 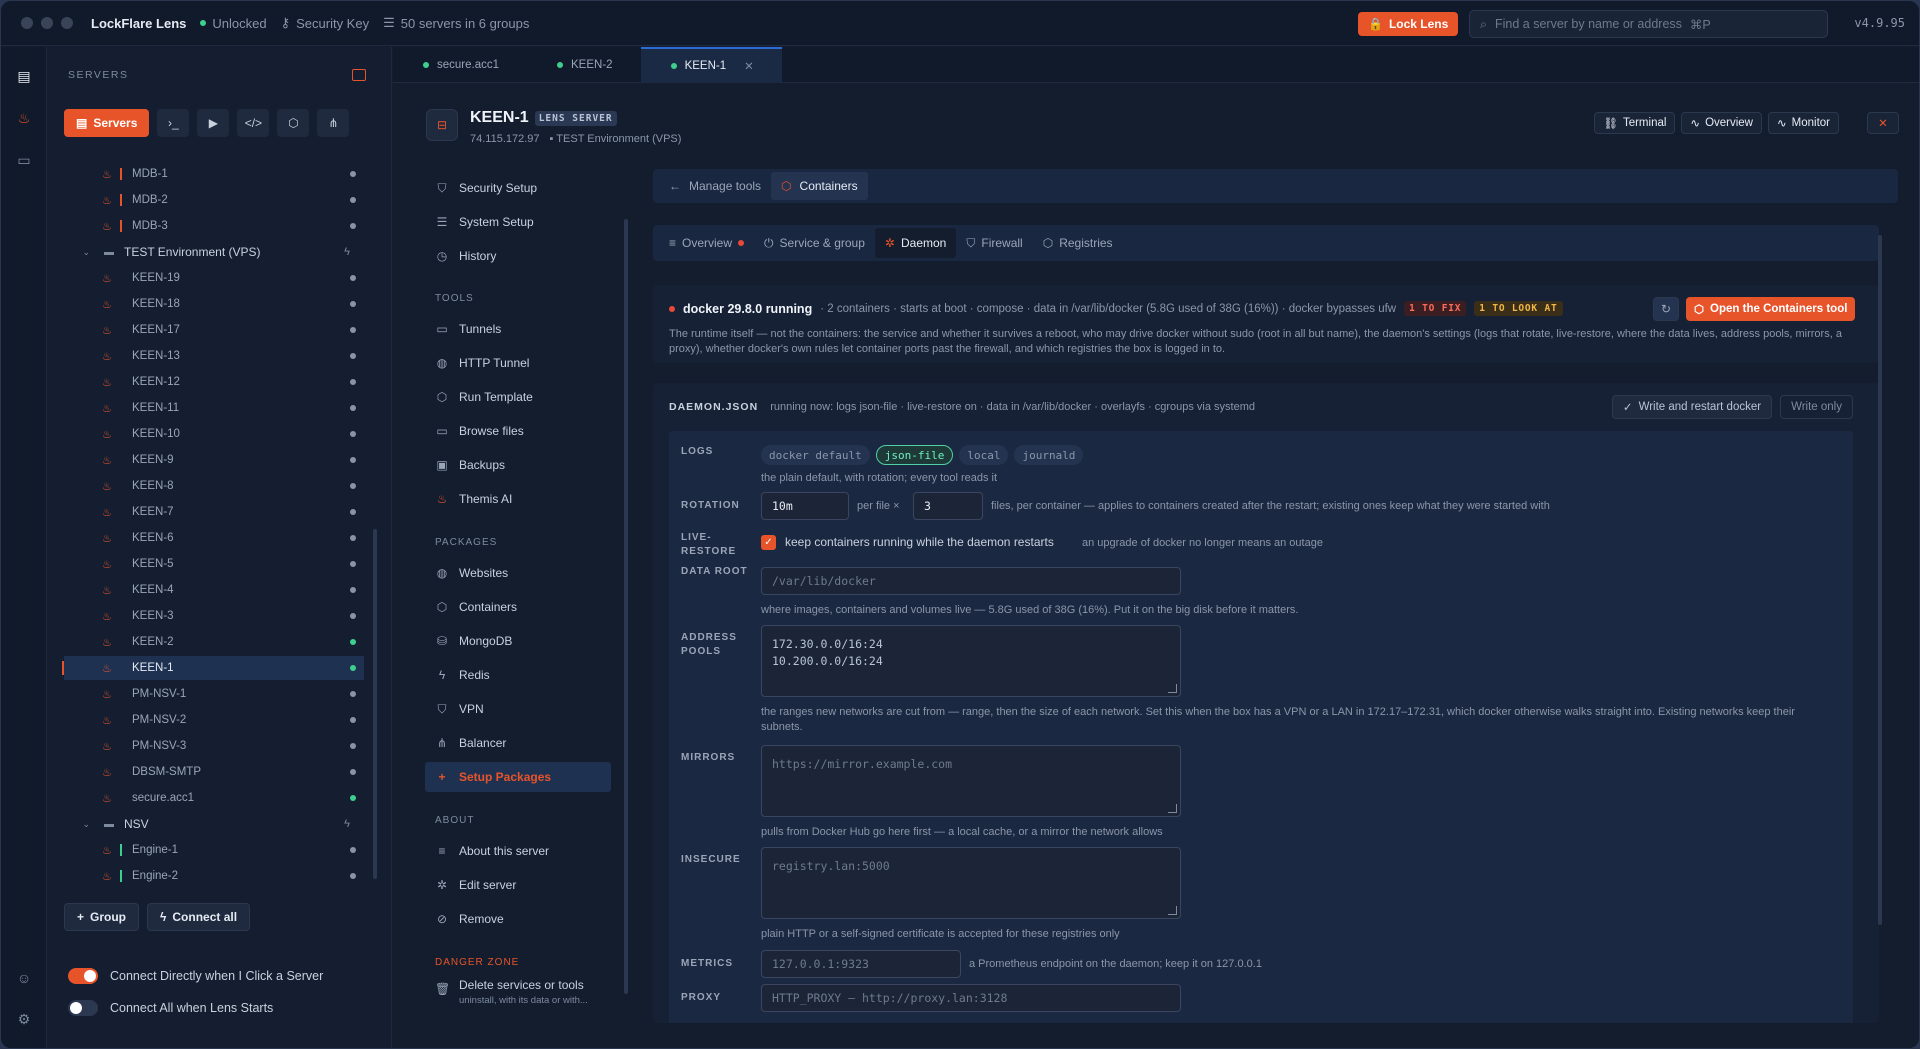 I want to click on flame-rail-icon: ♨, so click(x=24, y=118).